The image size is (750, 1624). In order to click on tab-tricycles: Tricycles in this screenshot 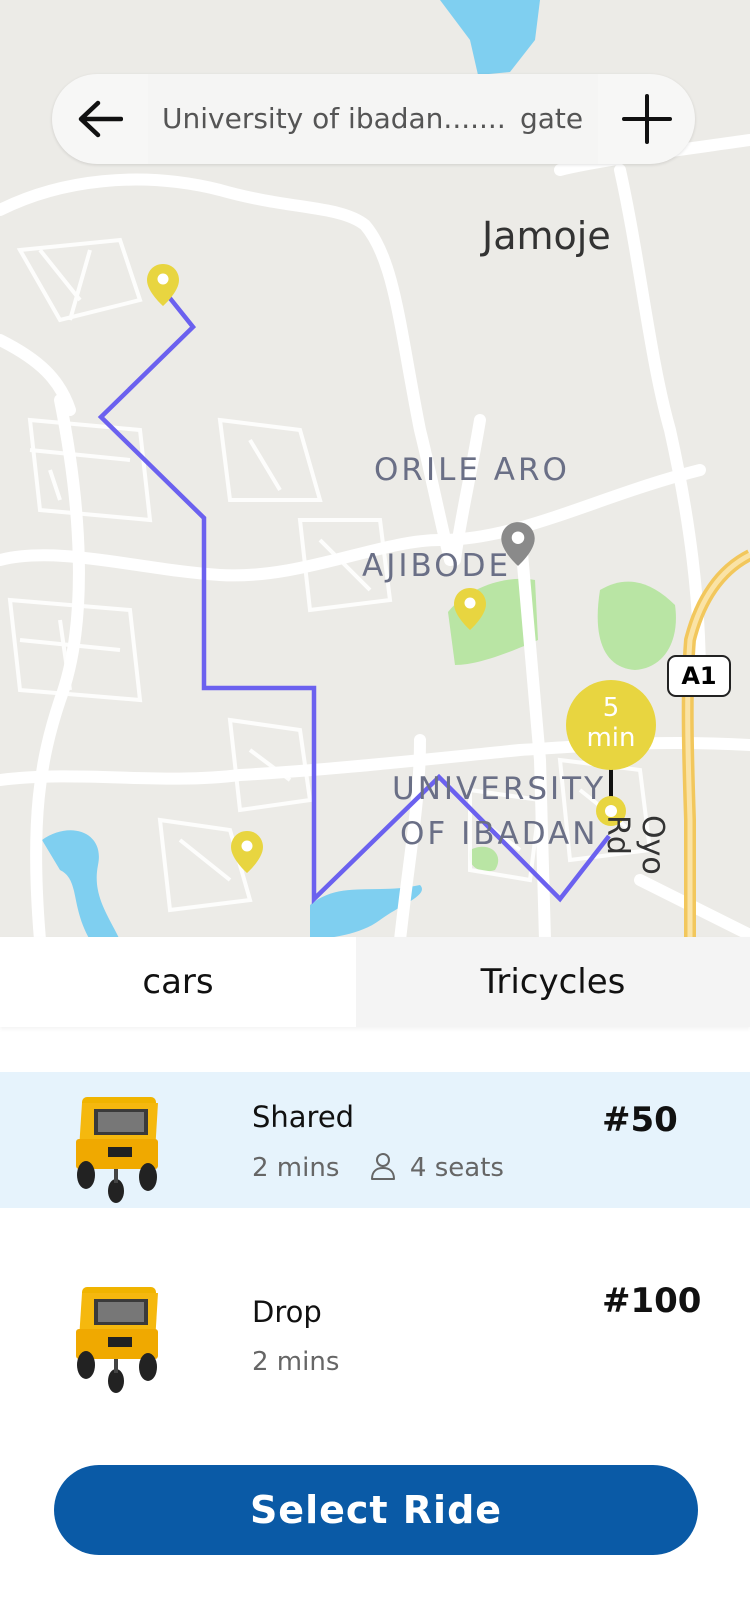, I will do `click(553, 982)`.